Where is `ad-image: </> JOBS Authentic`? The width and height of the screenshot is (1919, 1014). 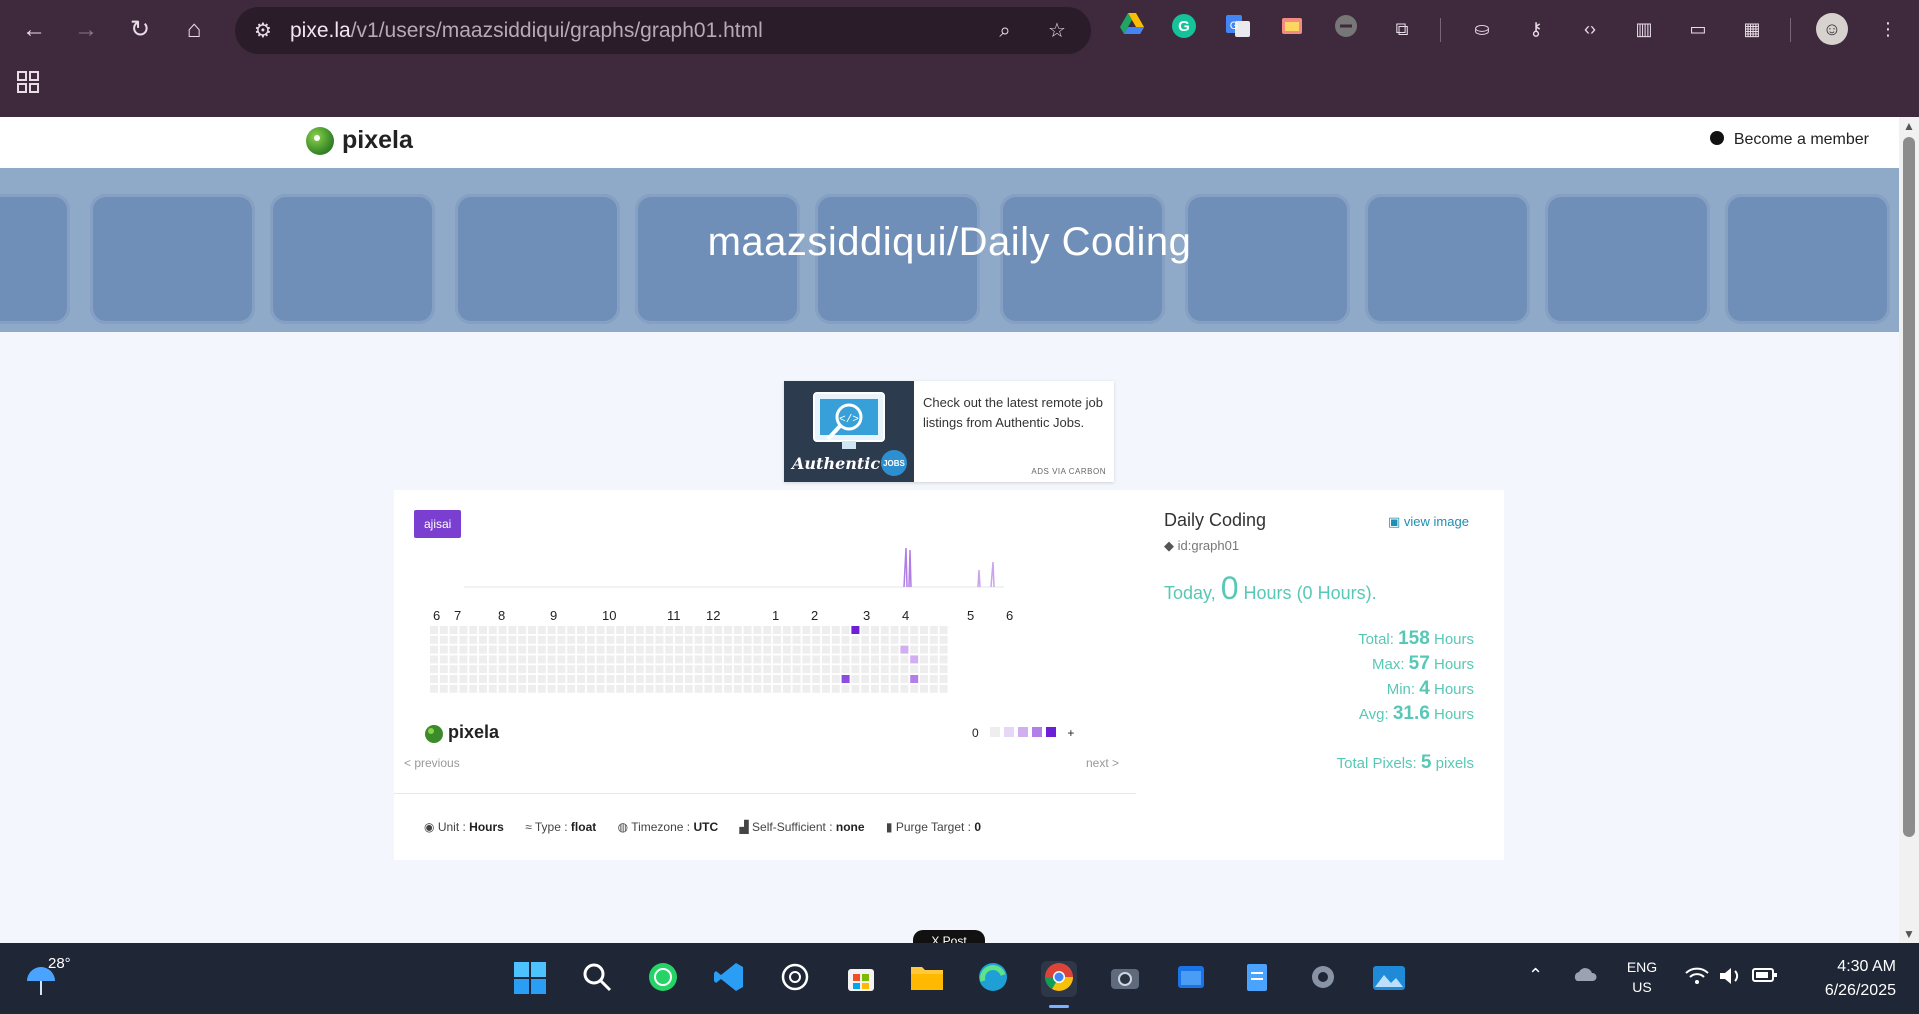
ad-image: </> JOBS Authentic is located at coordinates (849, 431).